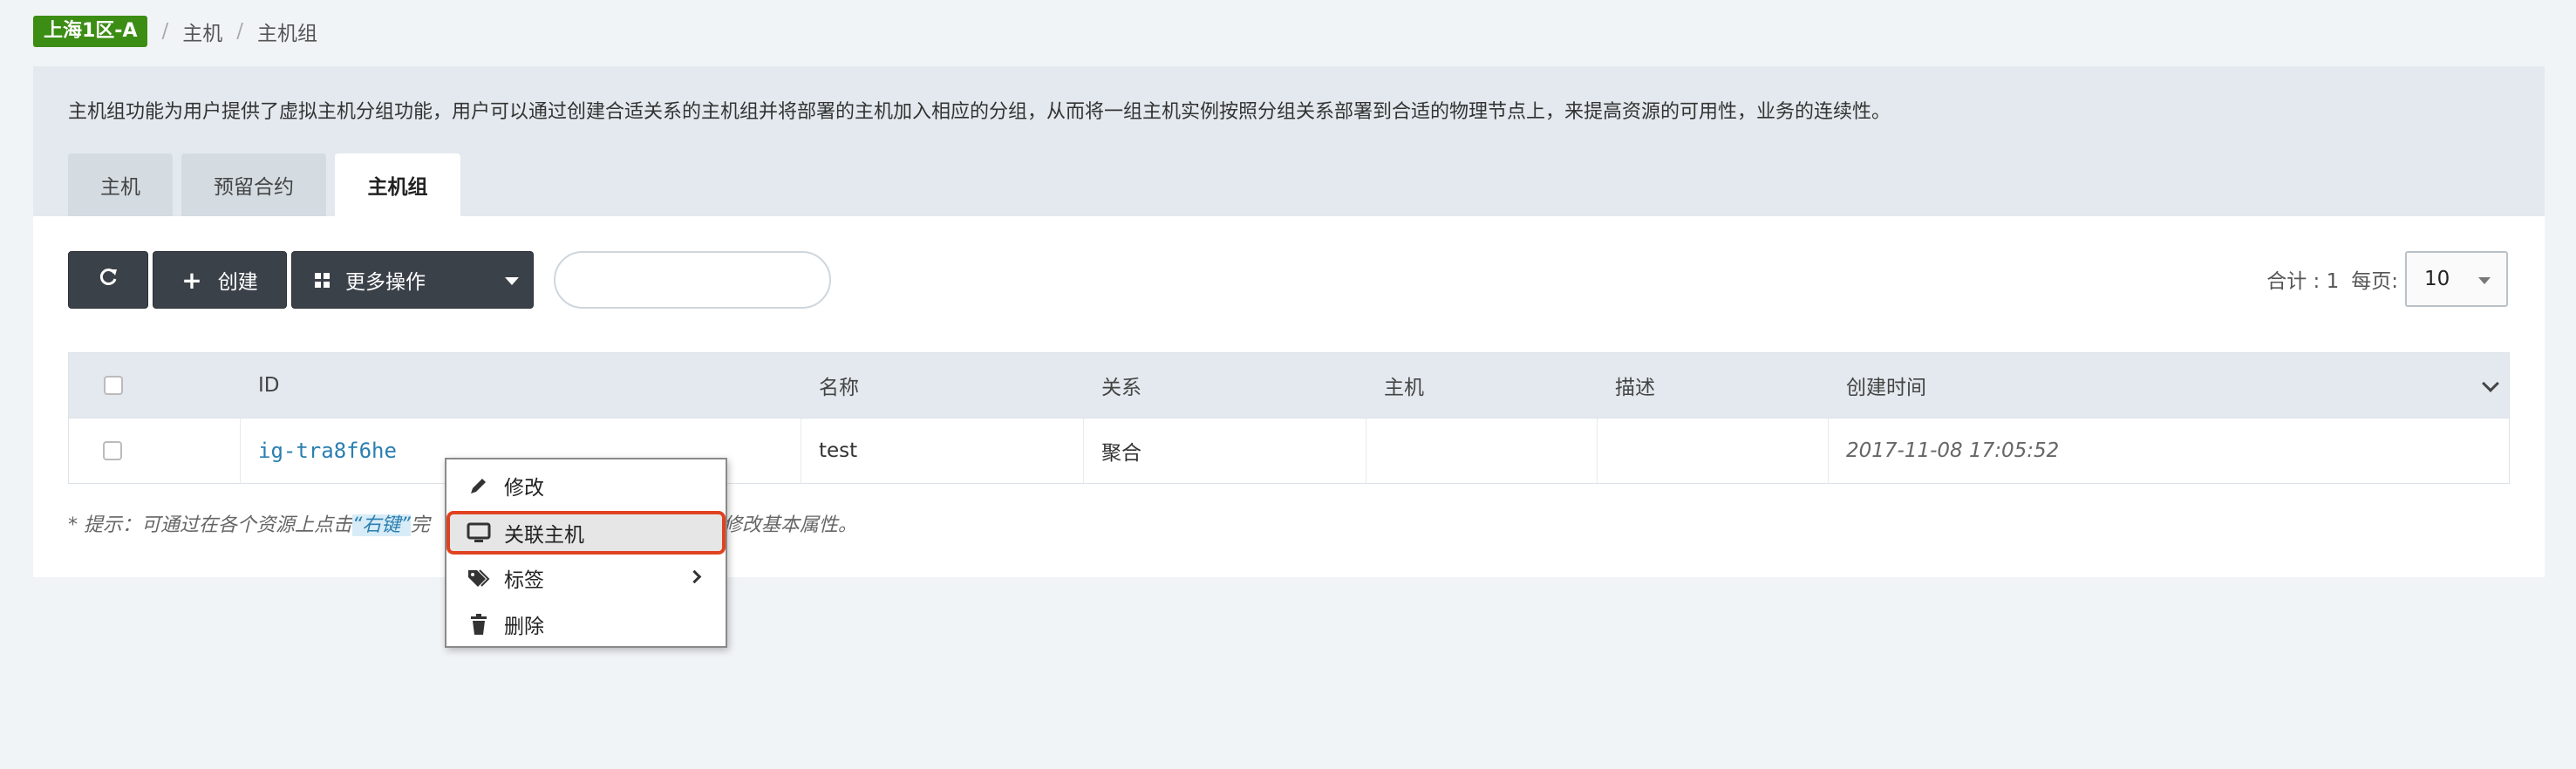 The image size is (2576, 769). I want to click on create-button: + 创建, so click(220, 280).